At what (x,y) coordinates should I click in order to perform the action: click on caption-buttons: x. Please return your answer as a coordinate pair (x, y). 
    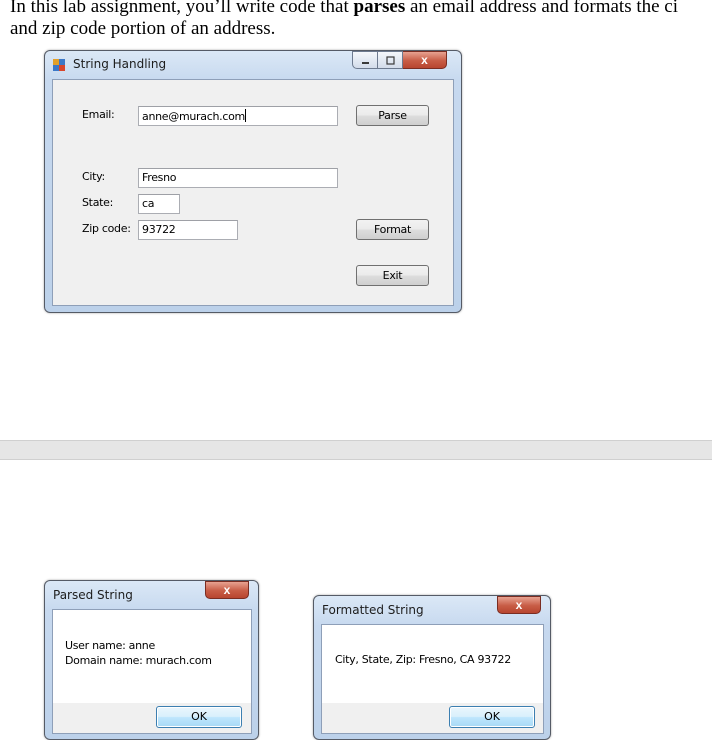
    Looking at the image, I should click on (399, 60).